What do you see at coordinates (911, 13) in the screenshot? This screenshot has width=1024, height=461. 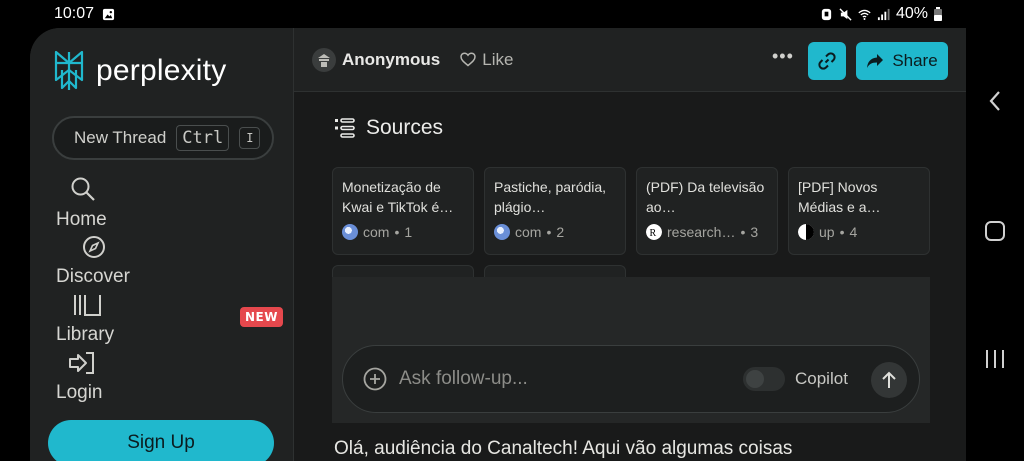 I see `battery-percent: 40%` at bounding box center [911, 13].